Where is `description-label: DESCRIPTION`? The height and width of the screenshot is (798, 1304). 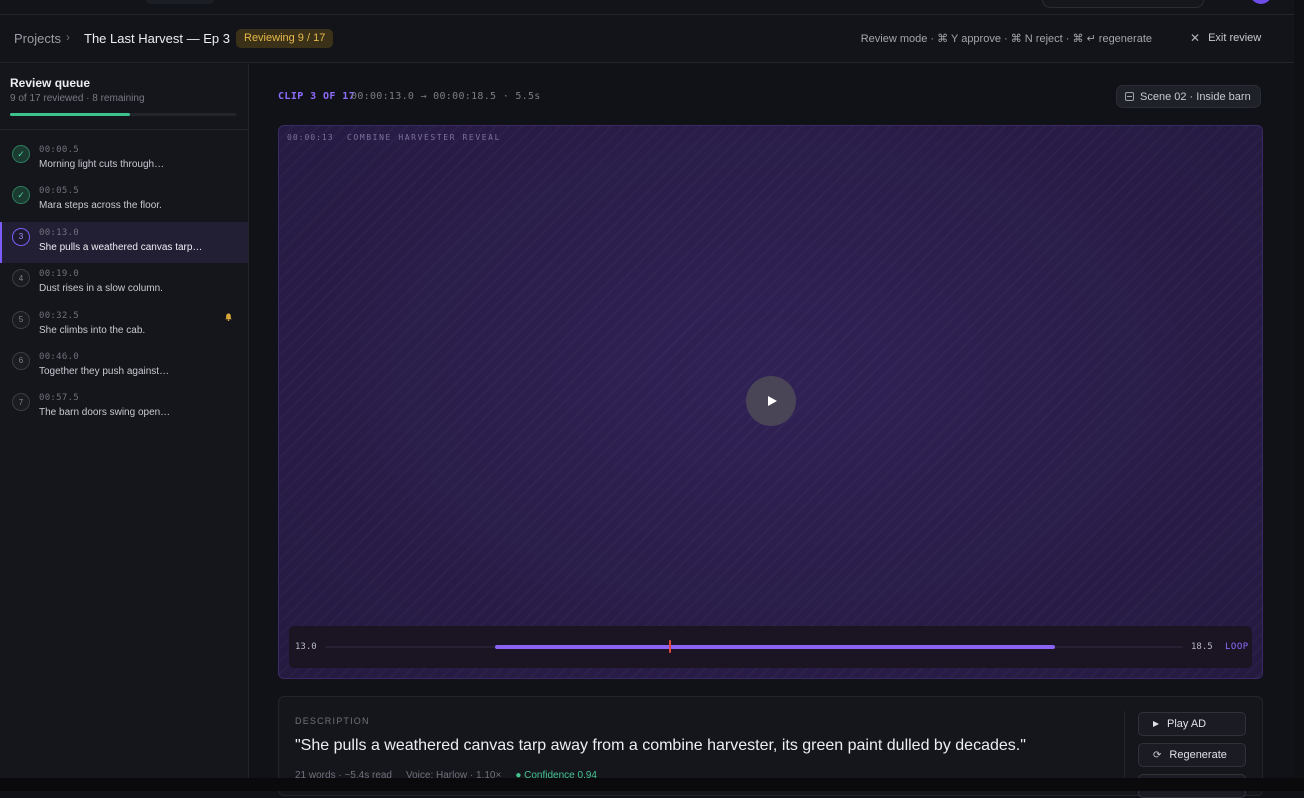 description-label: DESCRIPTION is located at coordinates (332, 721).